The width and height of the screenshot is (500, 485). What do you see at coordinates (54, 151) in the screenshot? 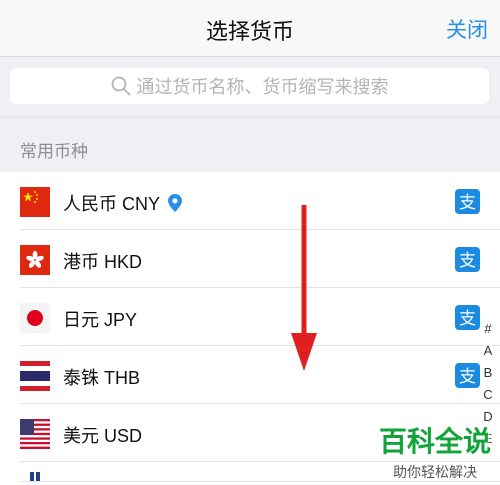
I see `section-label: 常用币种` at bounding box center [54, 151].